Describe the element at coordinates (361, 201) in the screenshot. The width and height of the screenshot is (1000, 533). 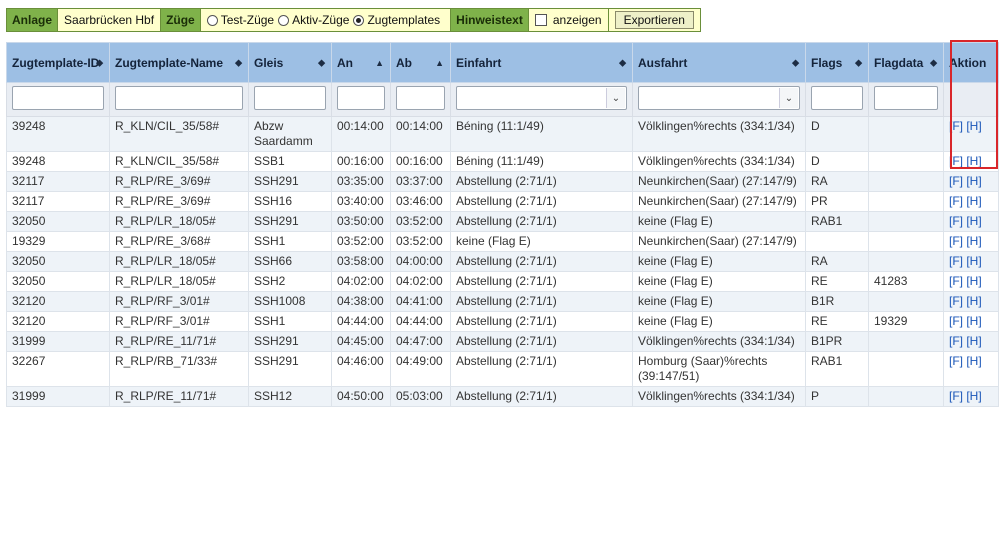
I see `table-cell: 03:40:00` at that location.